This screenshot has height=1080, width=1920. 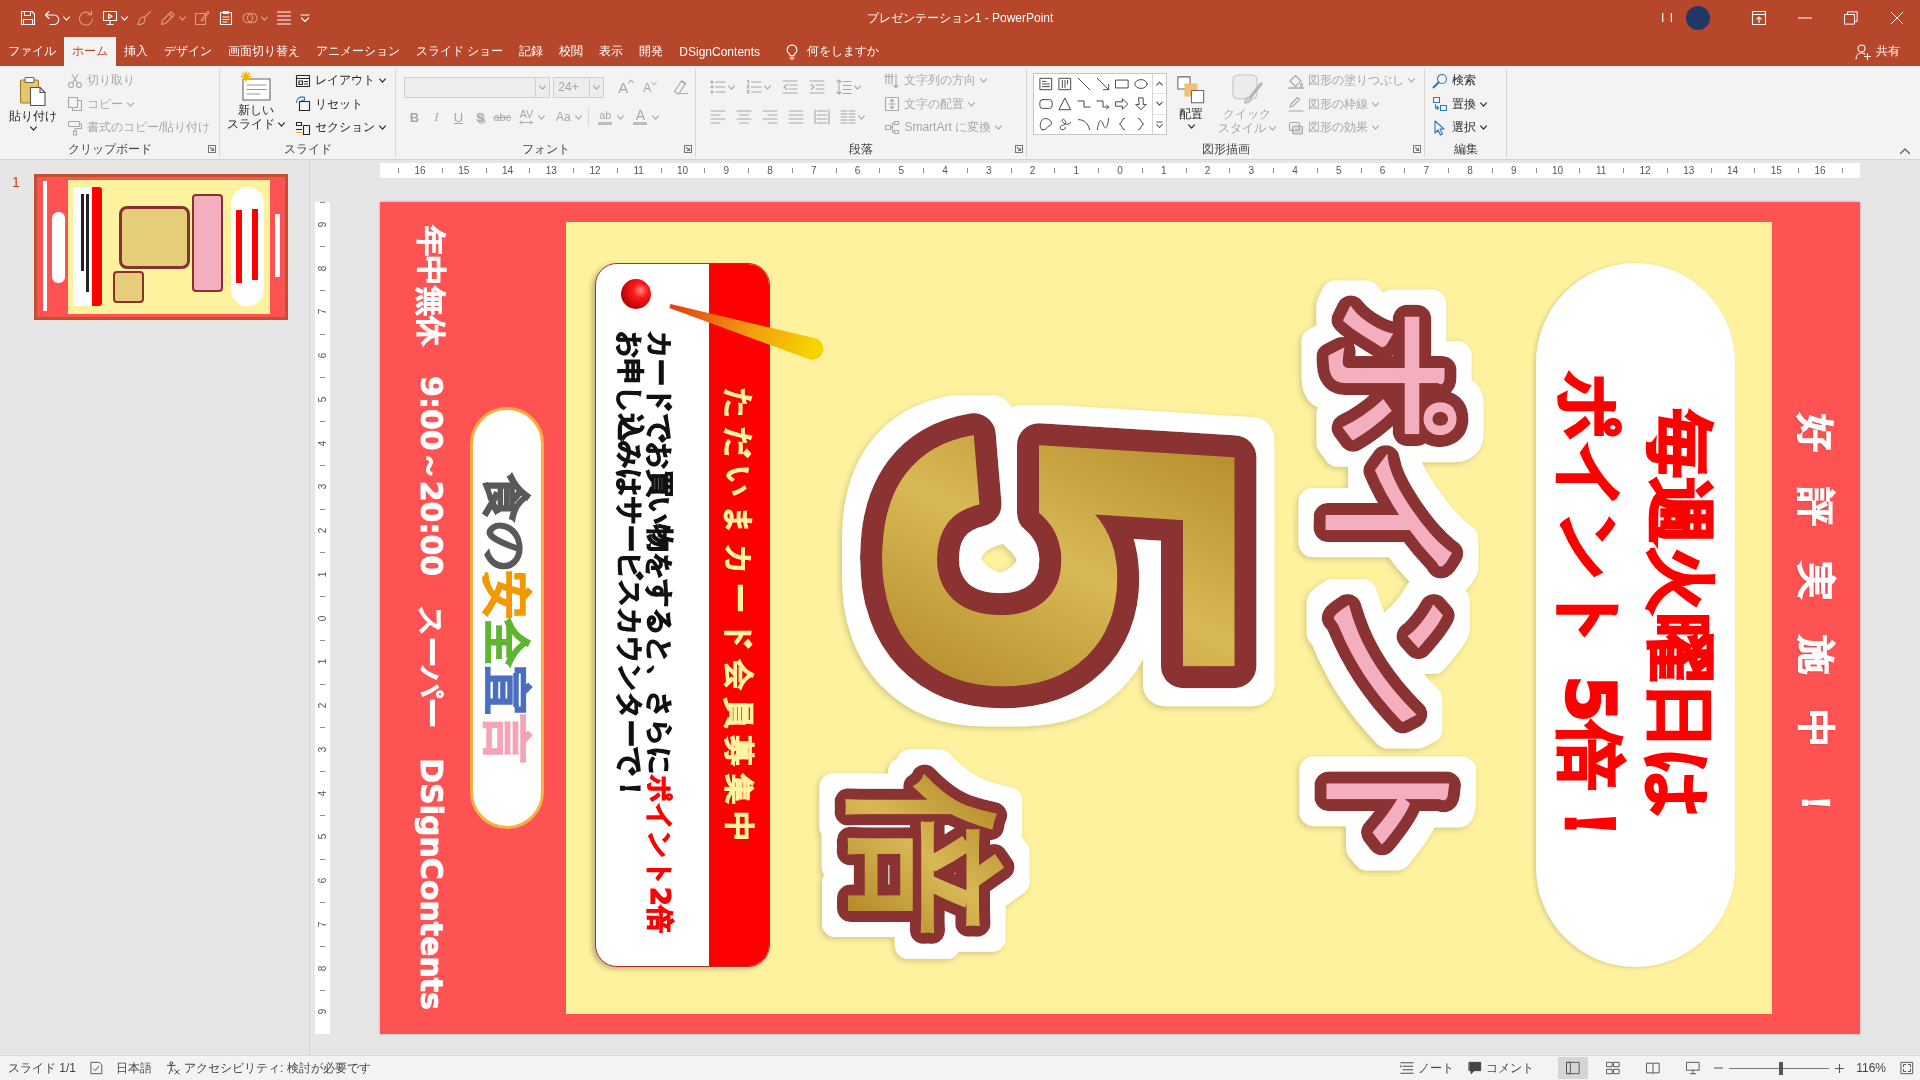 I want to click on rounded-rectangle-icon, so click(x=1045, y=104).